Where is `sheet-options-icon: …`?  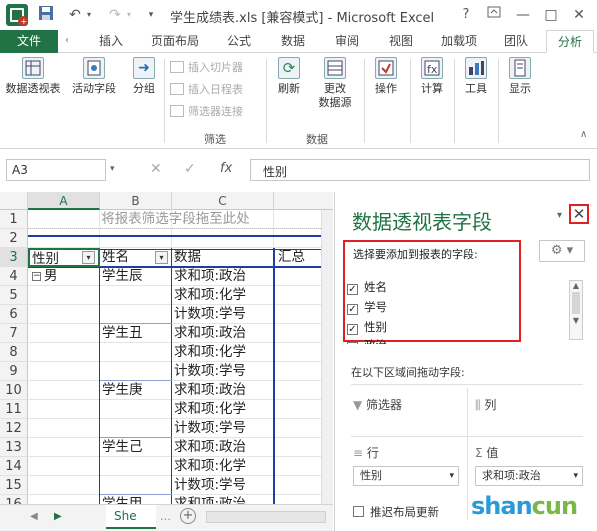 sheet-options-icon: … is located at coordinates (165, 516).